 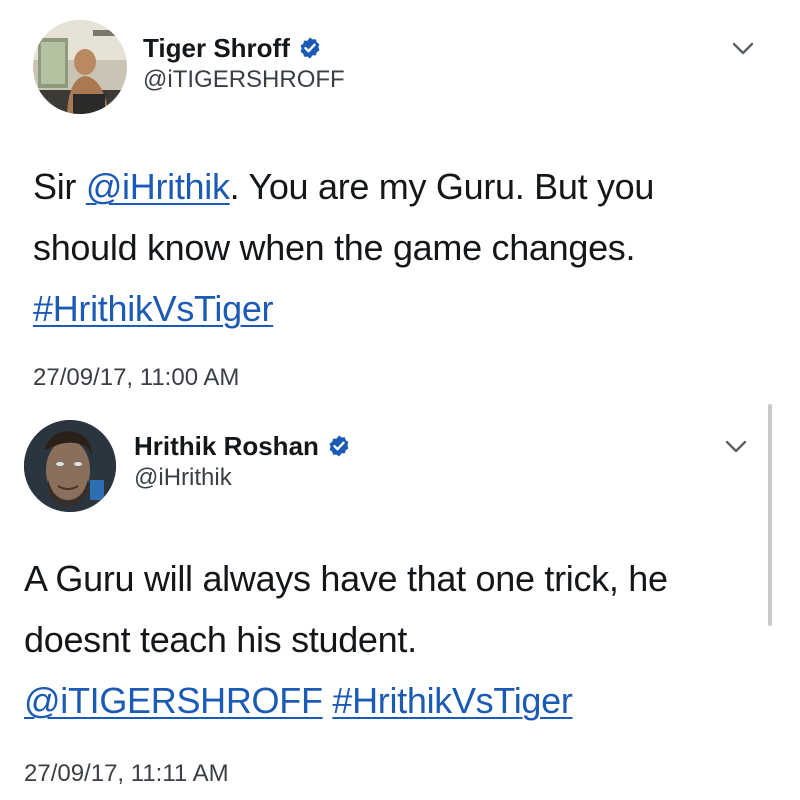 I want to click on display-name: Tiger Shroff, so click(x=216, y=48).